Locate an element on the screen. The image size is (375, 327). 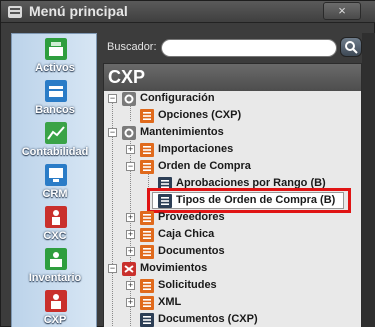
cxc-icon is located at coordinates (56, 217).